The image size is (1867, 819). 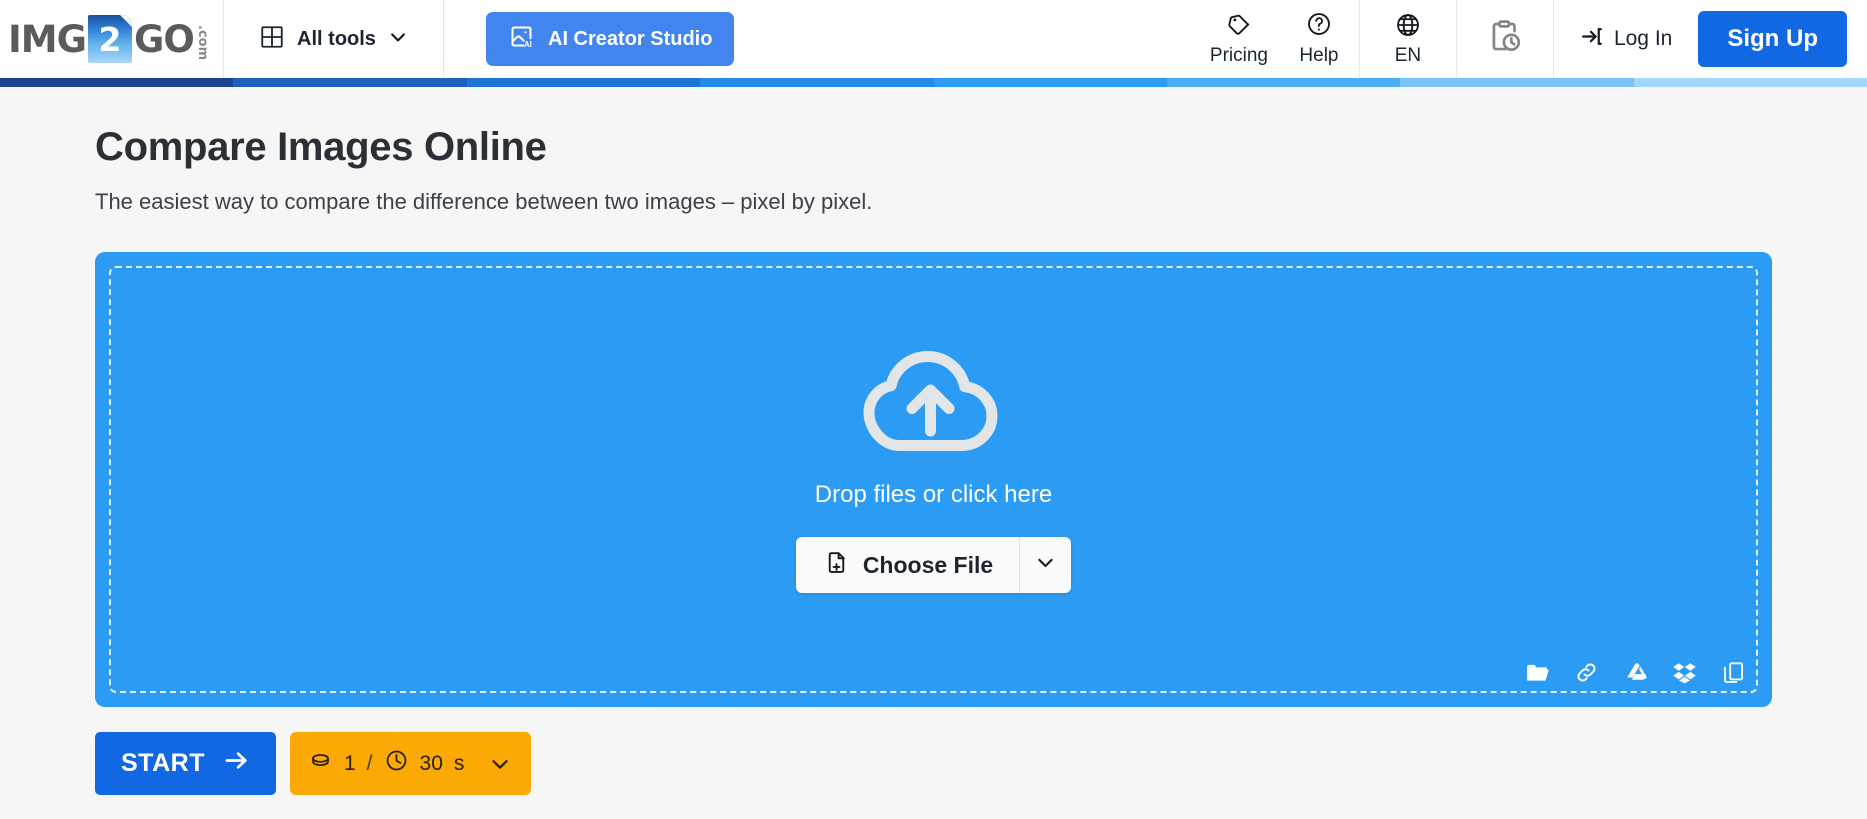 What do you see at coordinates (431, 763) in the screenshot?
I see `credits-time-value: 30` at bounding box center [431, 763].